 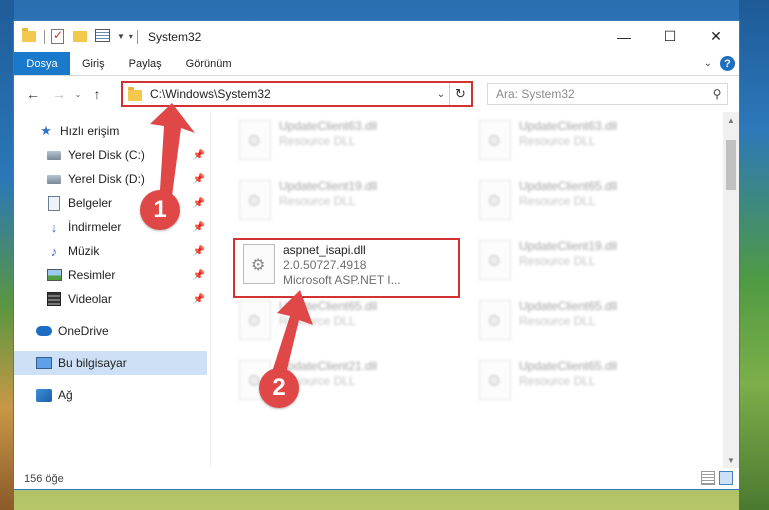 What do you see at coordinates (54, 155) in the screenshot?
I see `drive-icon` at bounding box center [54, 155].